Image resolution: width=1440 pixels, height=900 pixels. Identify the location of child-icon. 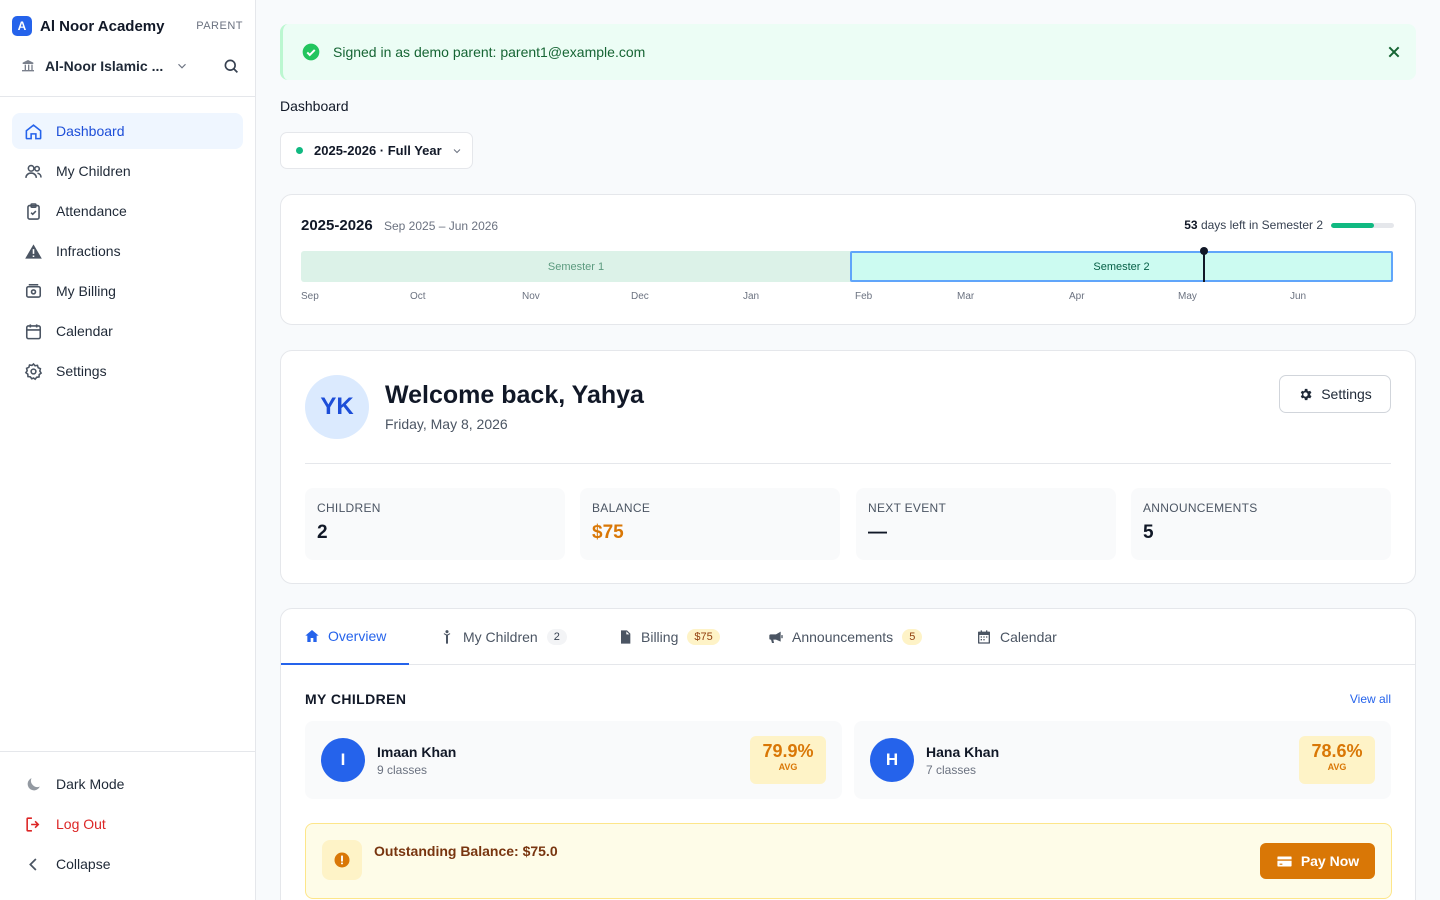
(447, 636).